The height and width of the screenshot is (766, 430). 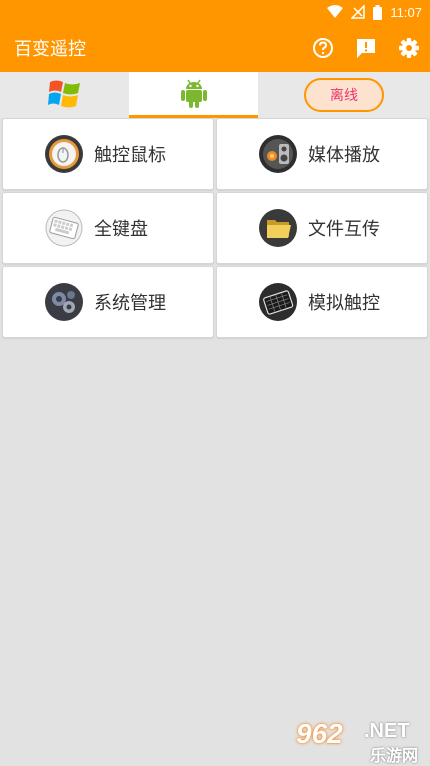 I want to click on status-bar: 11:07, so click(x=215, y=12).